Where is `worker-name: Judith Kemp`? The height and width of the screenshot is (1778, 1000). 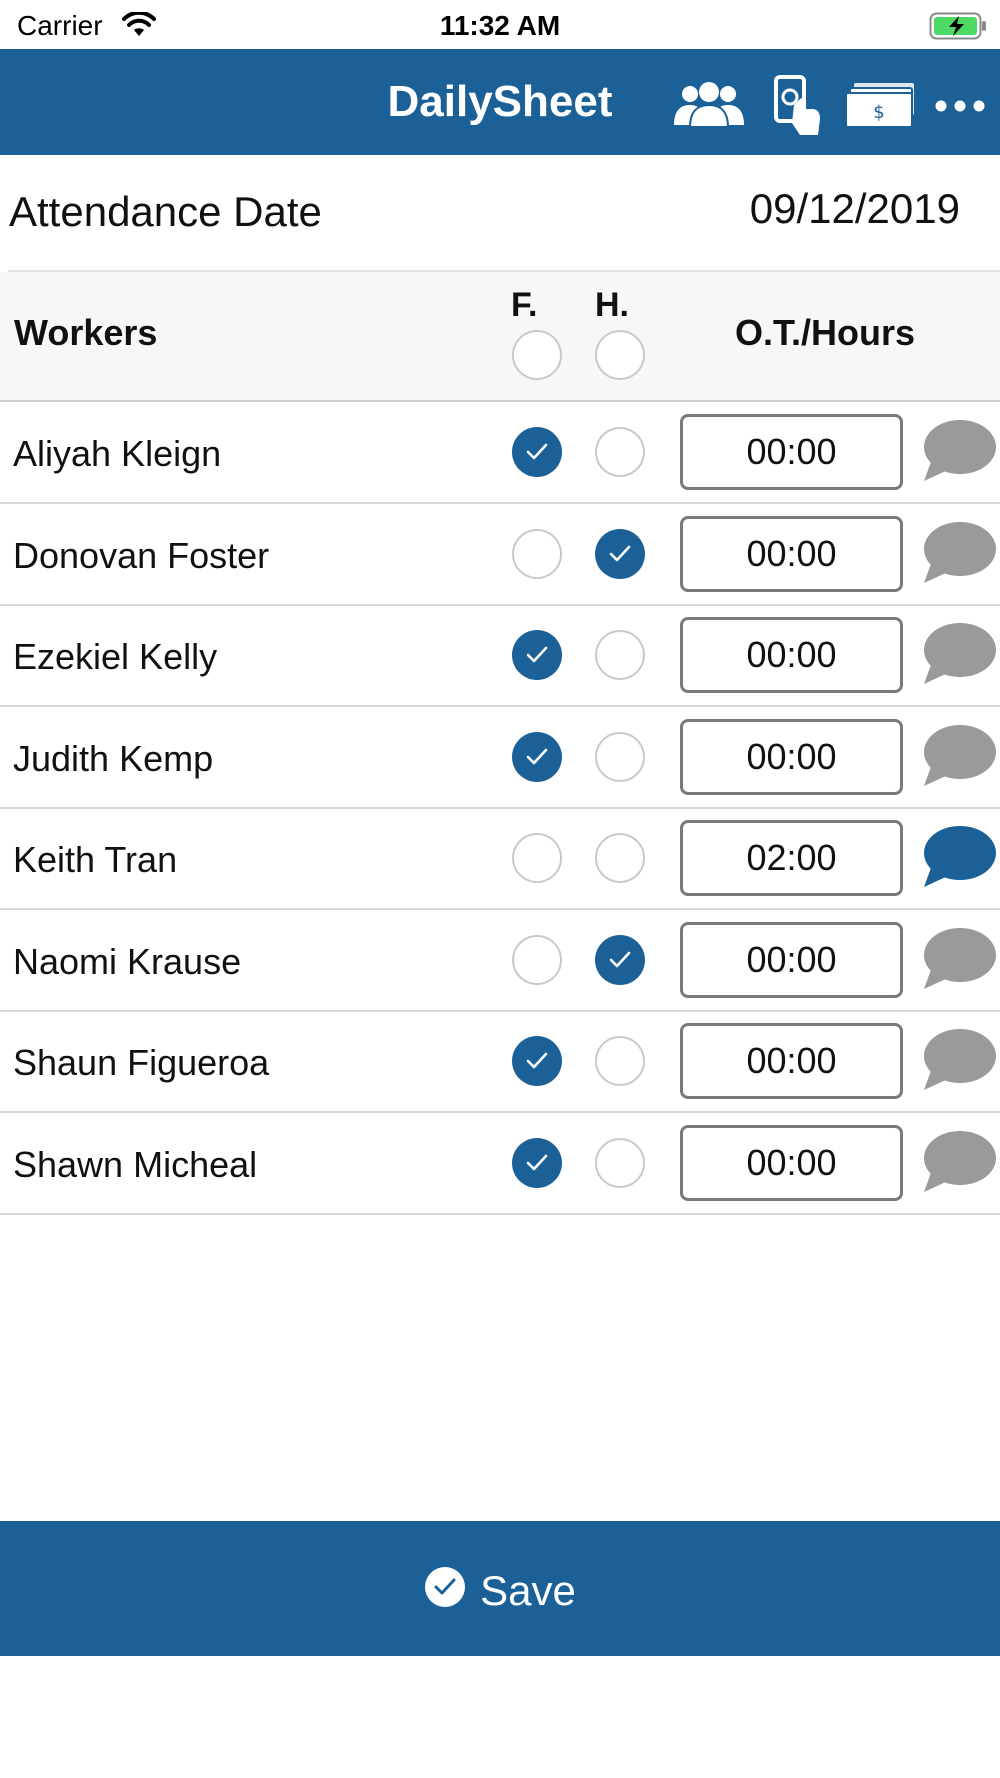 worker-name: Judith Kemp is located at coordinates (113, 758).